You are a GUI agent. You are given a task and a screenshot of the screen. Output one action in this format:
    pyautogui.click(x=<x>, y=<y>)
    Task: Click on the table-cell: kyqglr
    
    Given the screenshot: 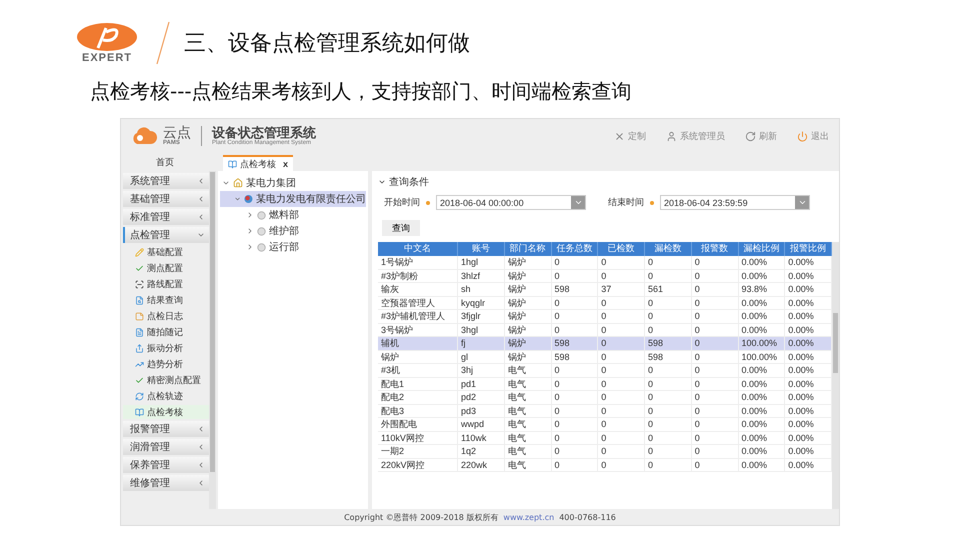 What is the action you would take?
    pyautogui.click(x=481, y=303)
    